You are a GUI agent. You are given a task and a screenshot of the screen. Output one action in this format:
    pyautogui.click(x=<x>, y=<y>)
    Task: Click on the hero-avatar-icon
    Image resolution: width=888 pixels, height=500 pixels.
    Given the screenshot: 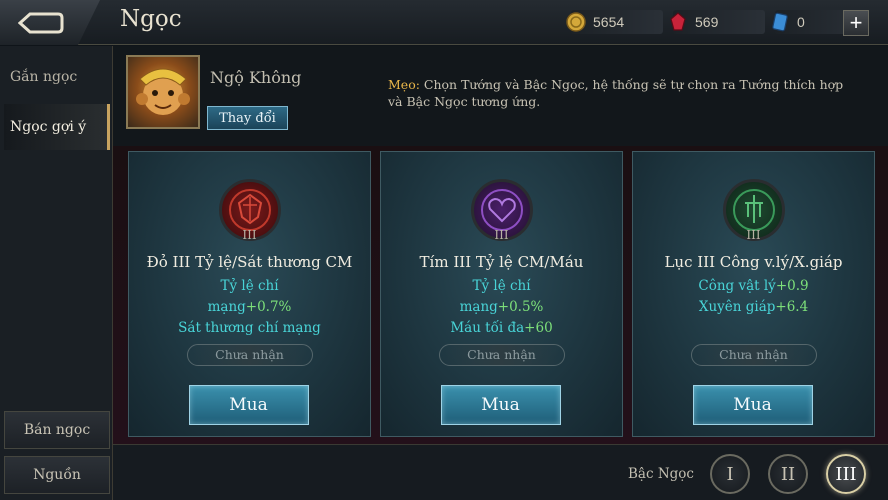 What is the action you would take?
    pyautogui.click(x=163, y=91)
    